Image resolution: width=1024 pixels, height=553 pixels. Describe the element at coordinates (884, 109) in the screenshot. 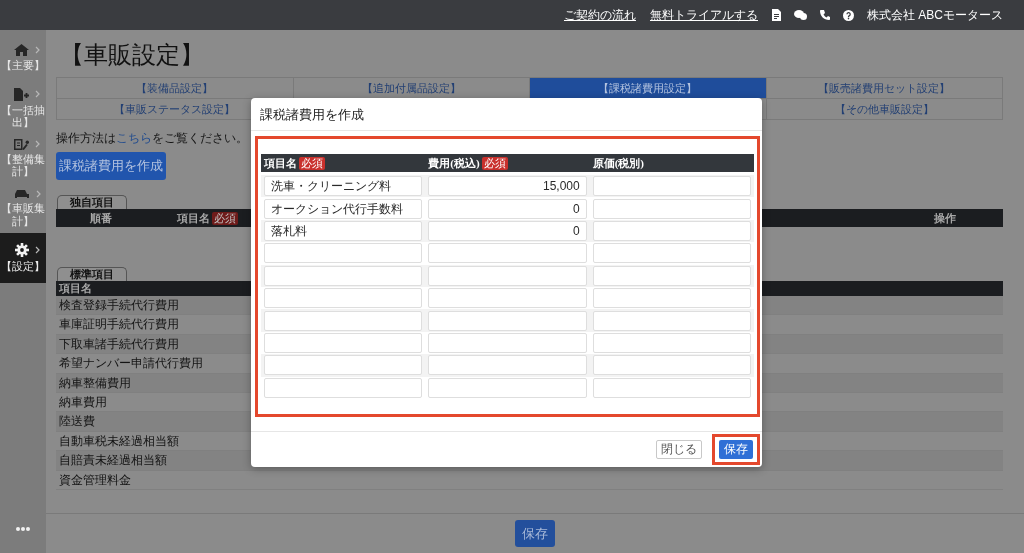

I see `tab: 【その他車販設定】` at that location.